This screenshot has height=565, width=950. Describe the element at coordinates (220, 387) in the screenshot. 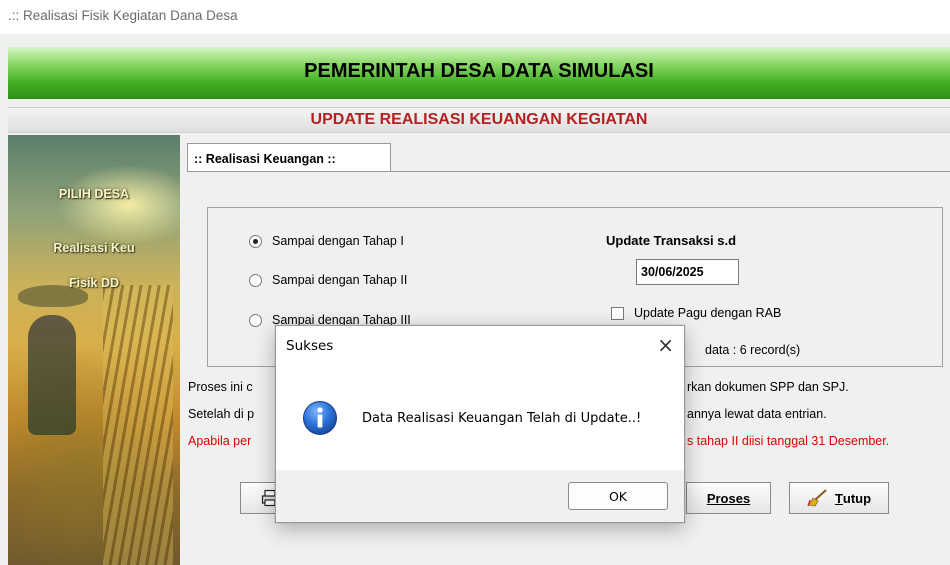

I see `info-line-1-left: Proses ini c` at that location.